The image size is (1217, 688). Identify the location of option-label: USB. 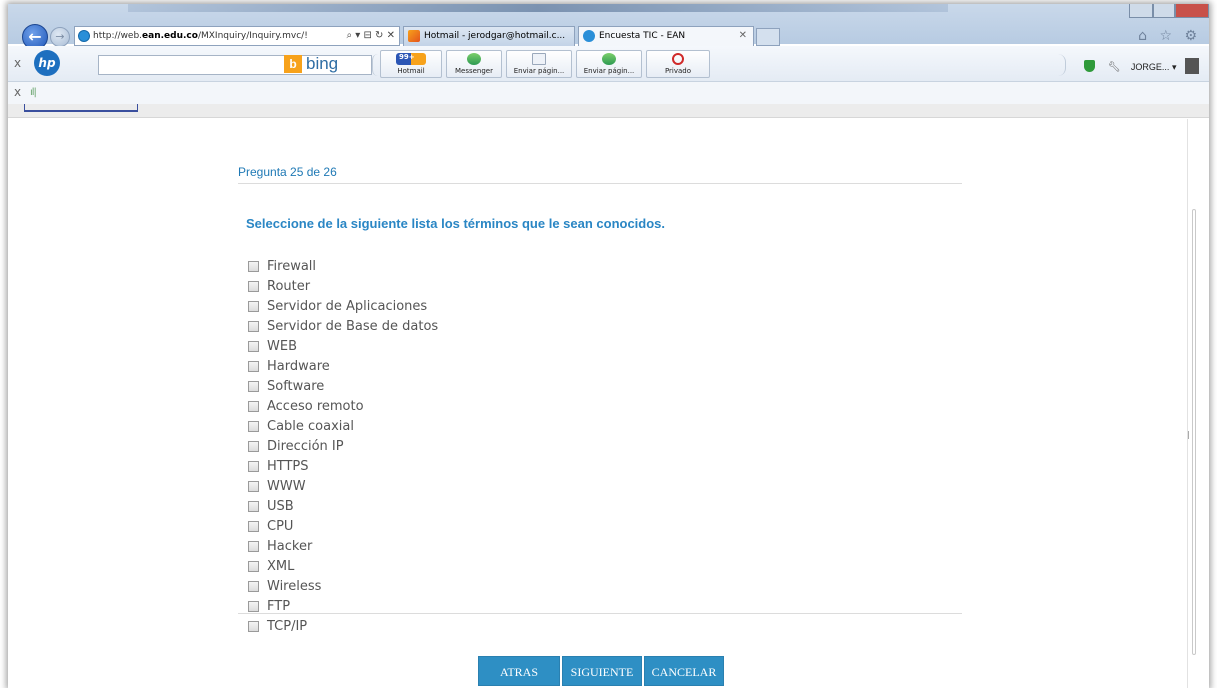
(280, 506).